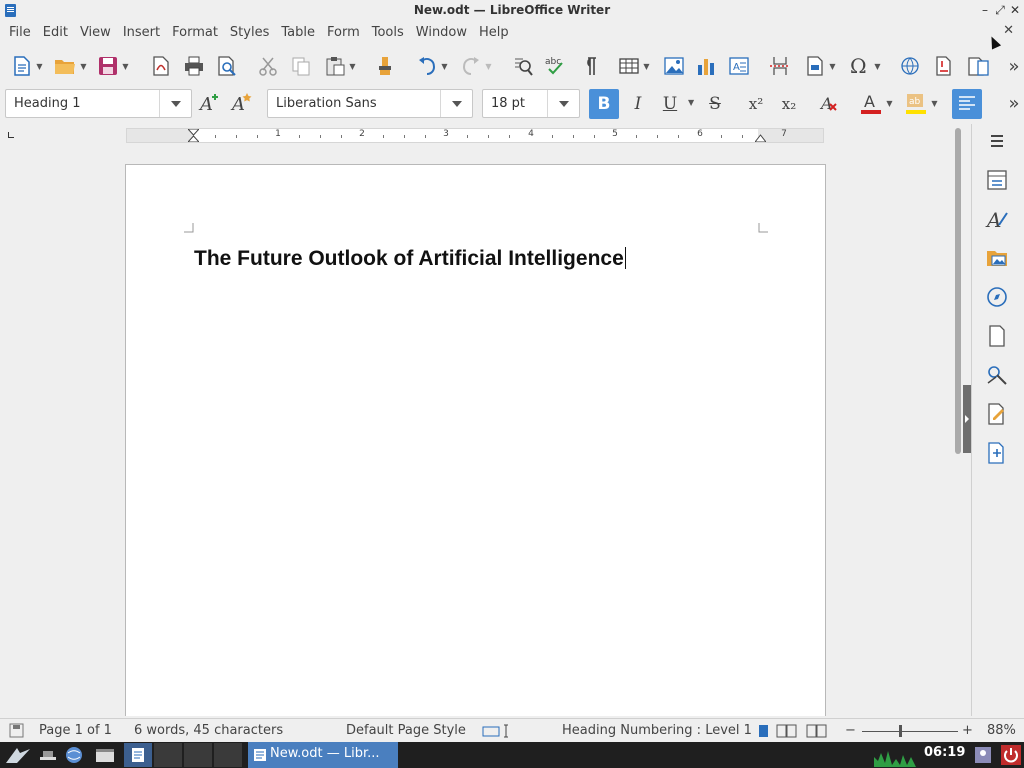  Describe the element at coordinates (983, 755) in the screenshot. I see `user-tray-icon` at that location.